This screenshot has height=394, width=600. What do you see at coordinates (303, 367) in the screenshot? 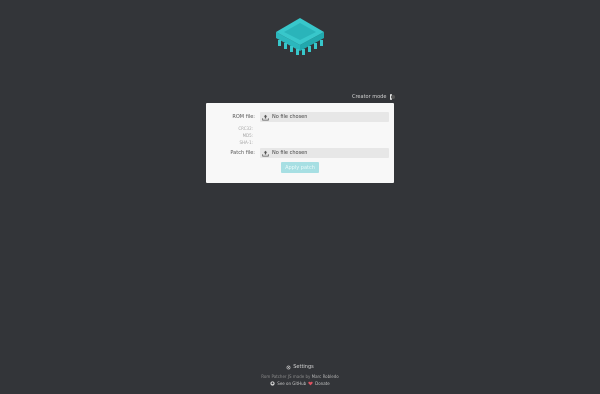
I see `settings-label: Settings` at bounding box center [303, 367].